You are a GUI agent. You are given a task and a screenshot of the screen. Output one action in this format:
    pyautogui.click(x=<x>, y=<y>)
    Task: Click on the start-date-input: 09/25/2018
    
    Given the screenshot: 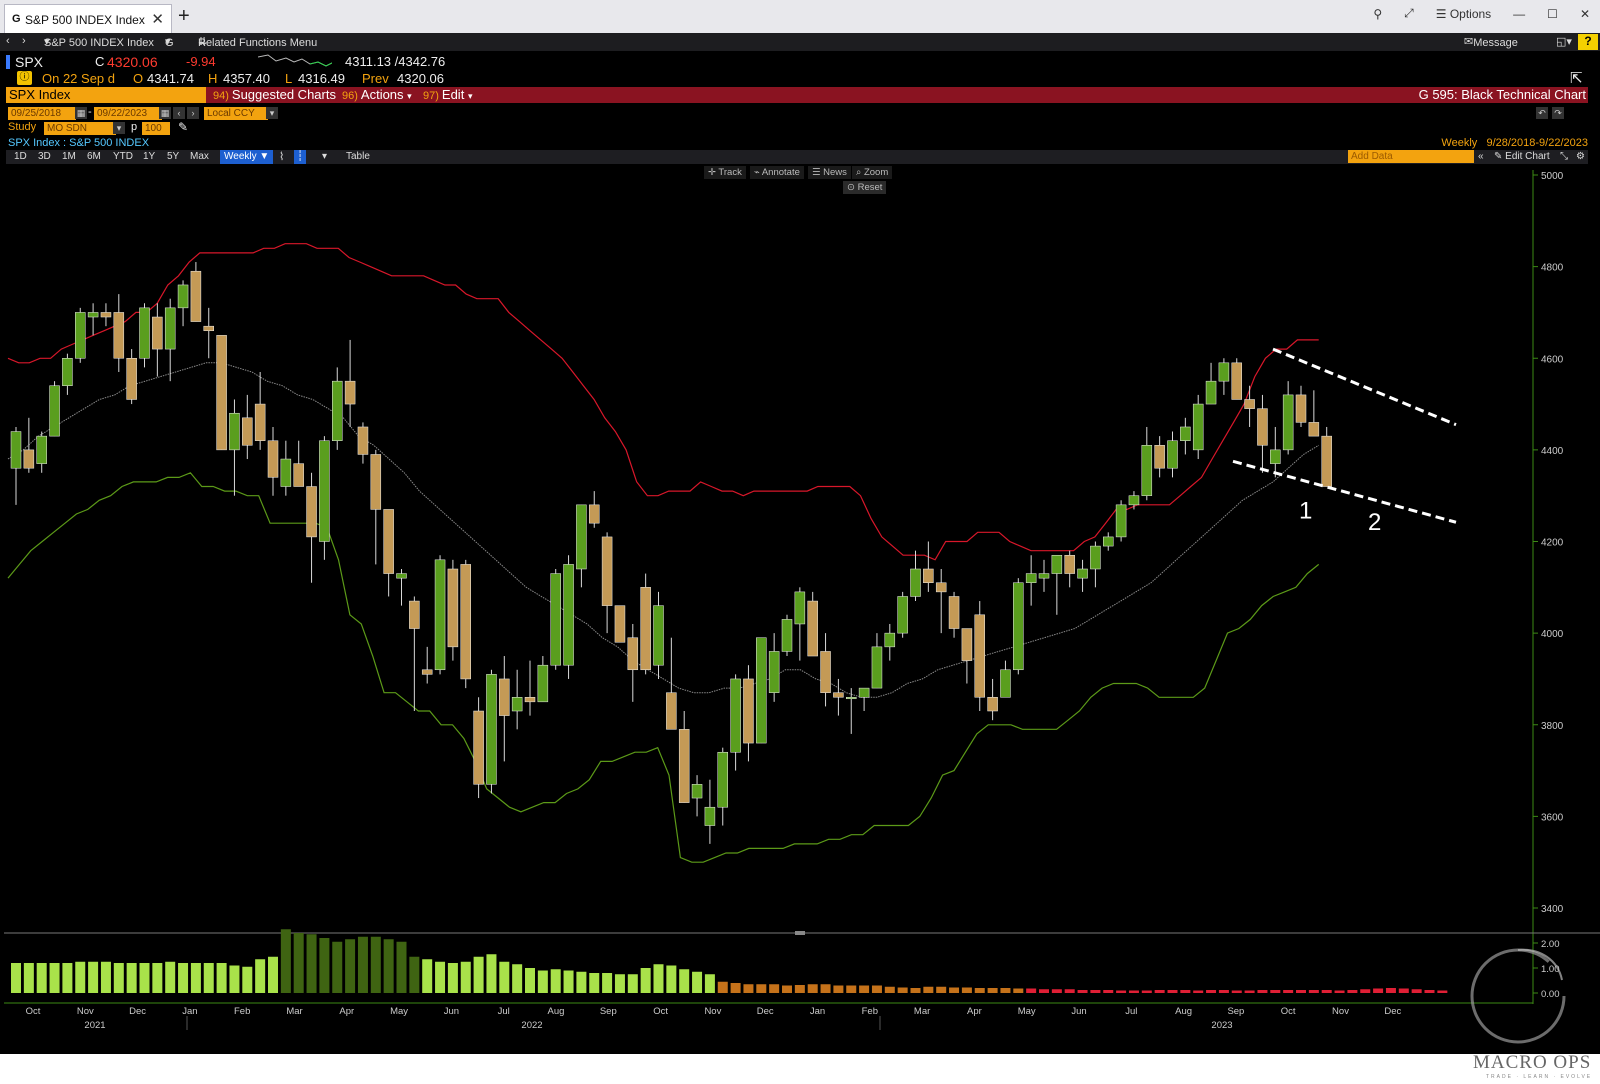 What is the action you would take?
    pyautogui.click(x=42, y=113)
    